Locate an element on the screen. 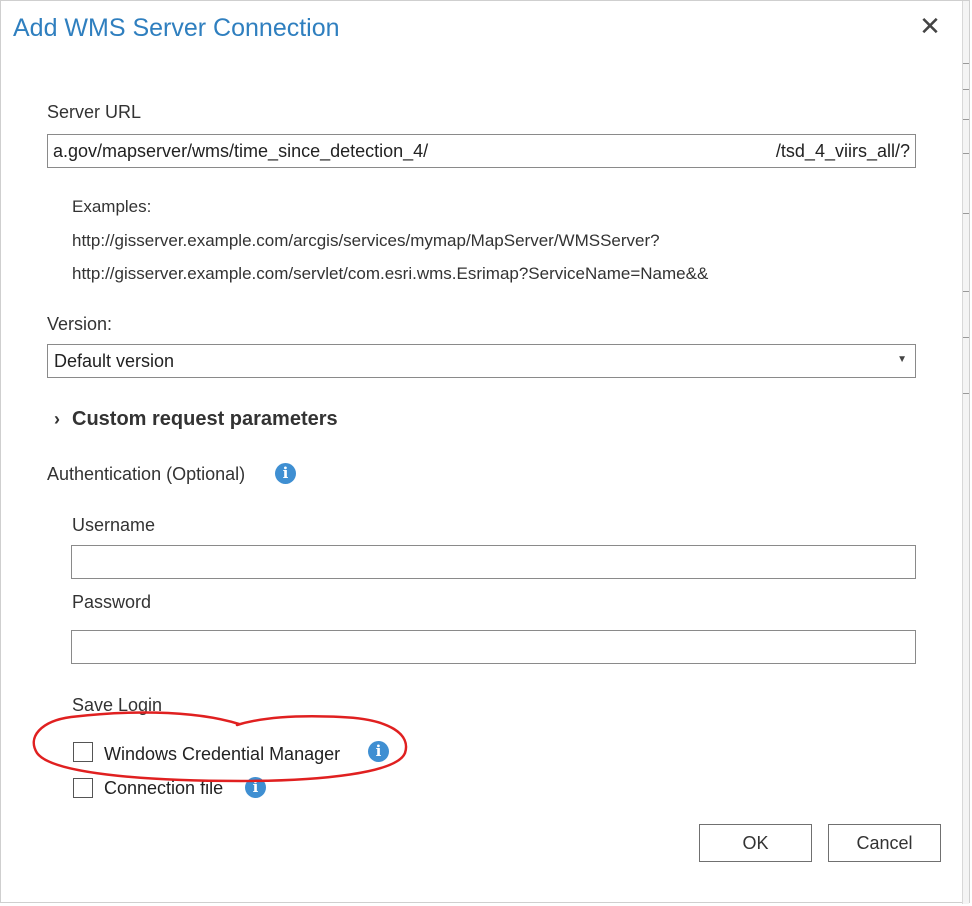 The image size is (972, 906). username-input is located at coordinates (493, 562).